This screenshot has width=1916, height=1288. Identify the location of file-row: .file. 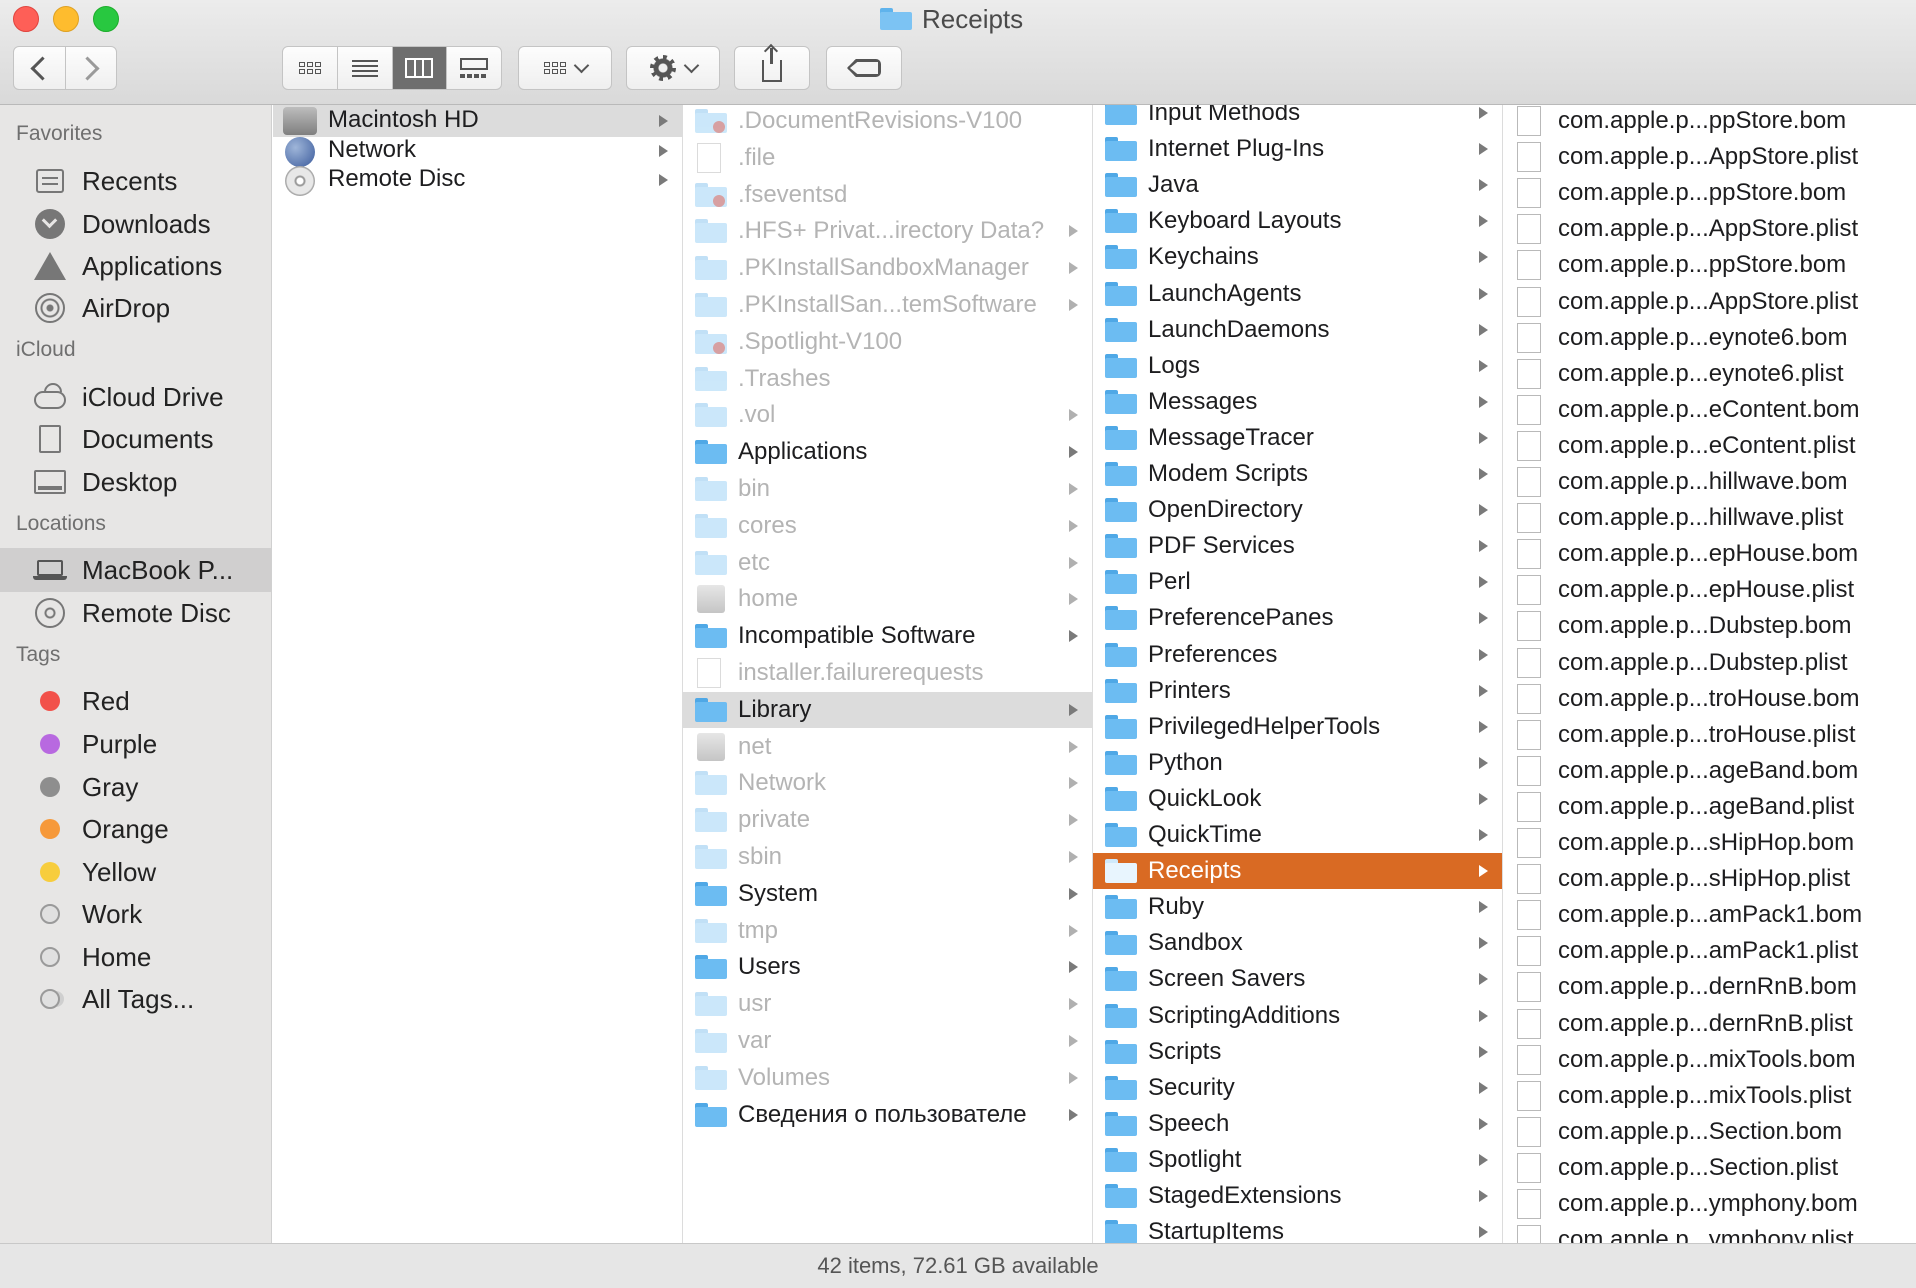
(887, 158).